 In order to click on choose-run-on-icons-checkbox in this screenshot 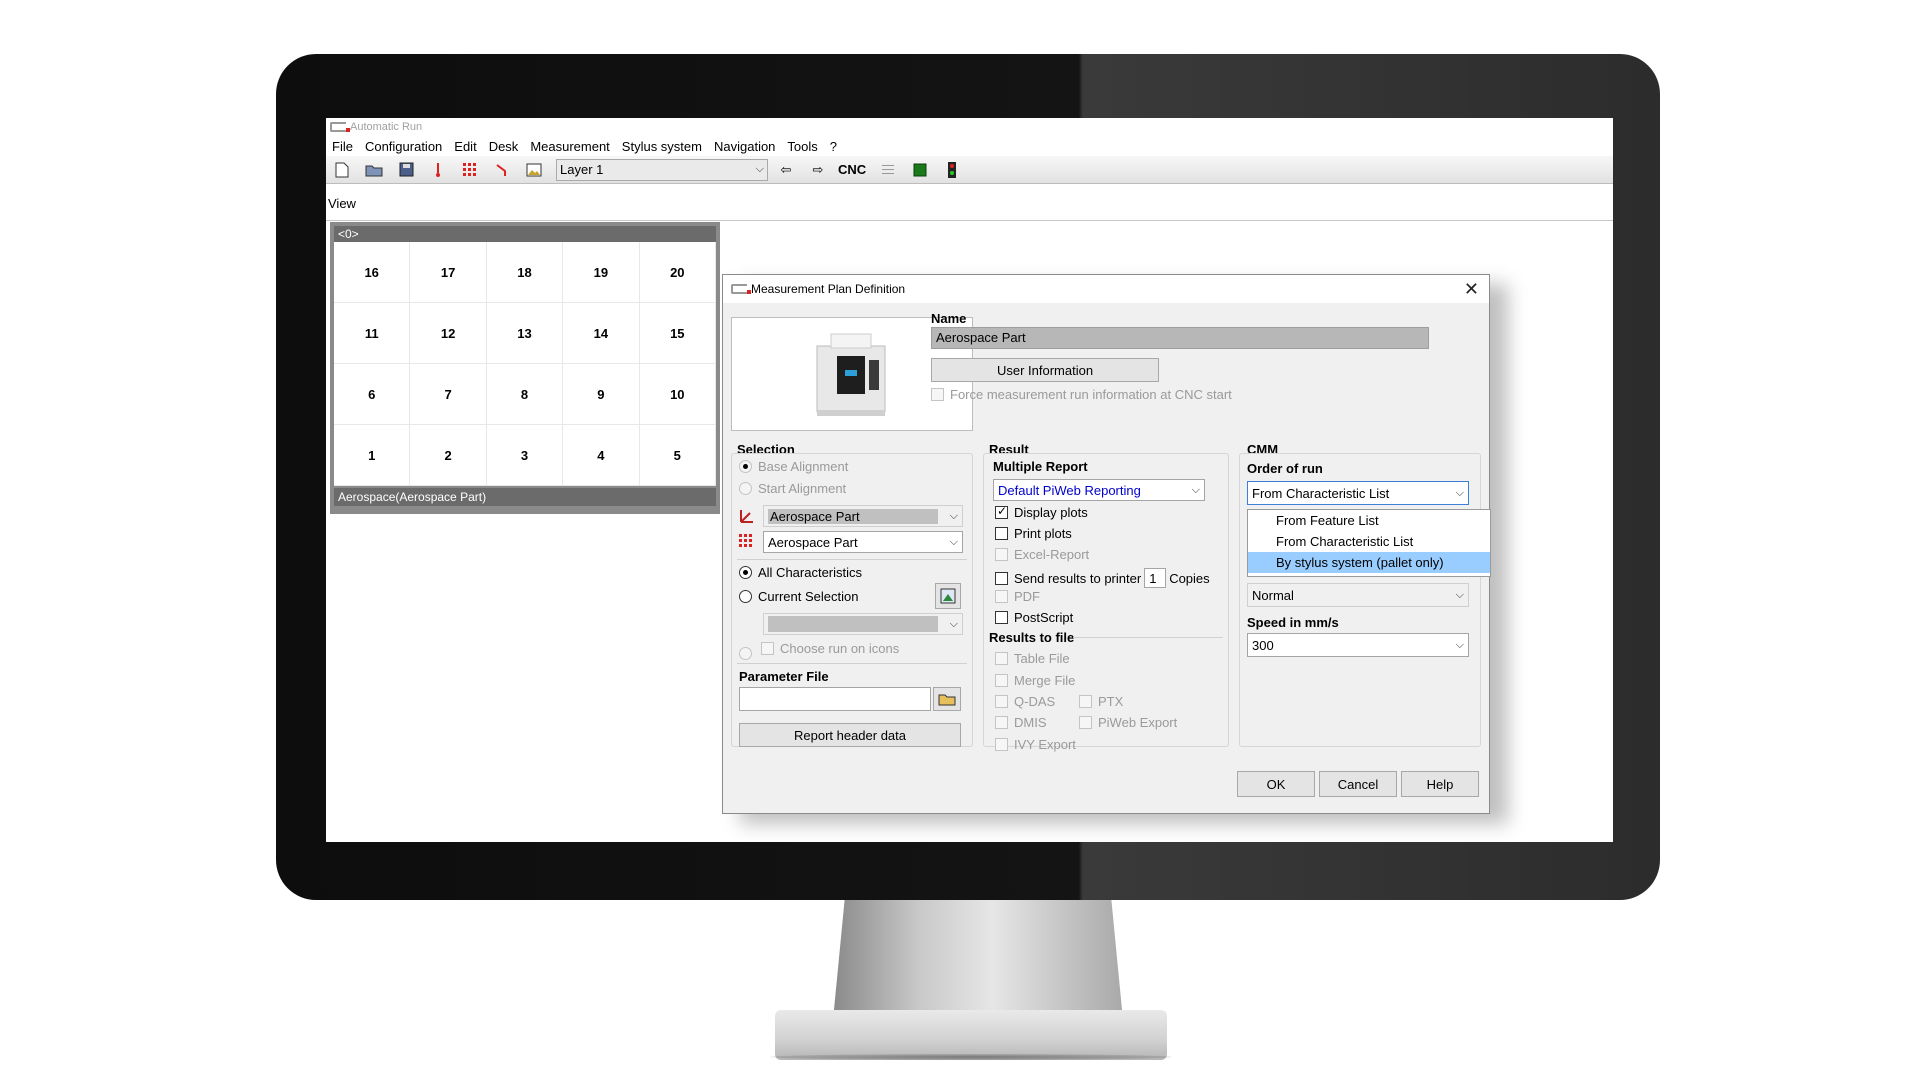, I will do `click(767, 648)`.